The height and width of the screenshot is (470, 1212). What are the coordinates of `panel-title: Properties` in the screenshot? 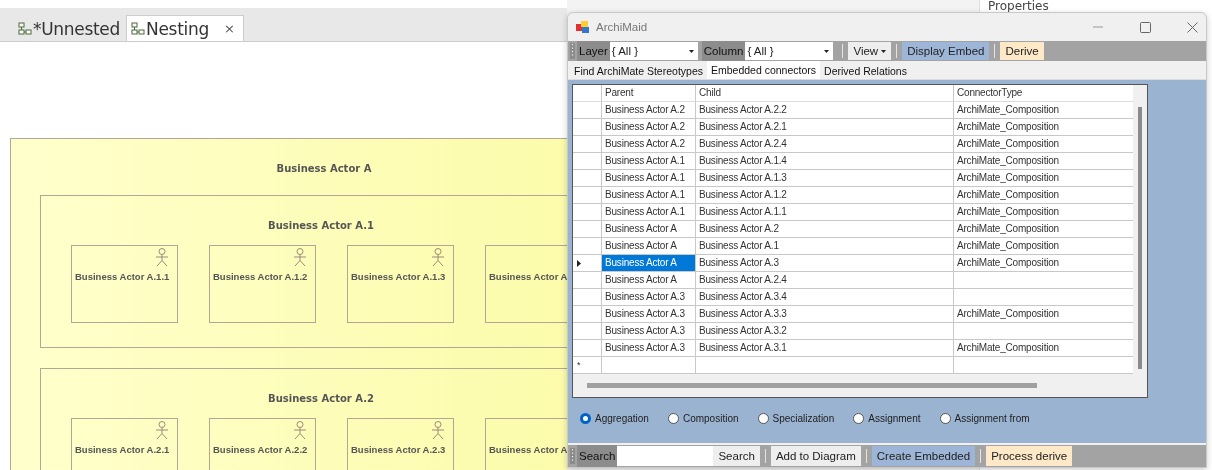 It's located at (1019, 6).